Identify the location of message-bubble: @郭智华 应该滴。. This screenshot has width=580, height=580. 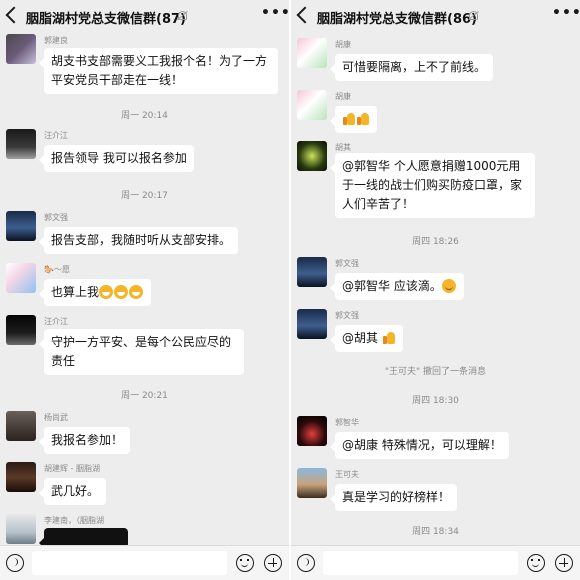
(397, 286).